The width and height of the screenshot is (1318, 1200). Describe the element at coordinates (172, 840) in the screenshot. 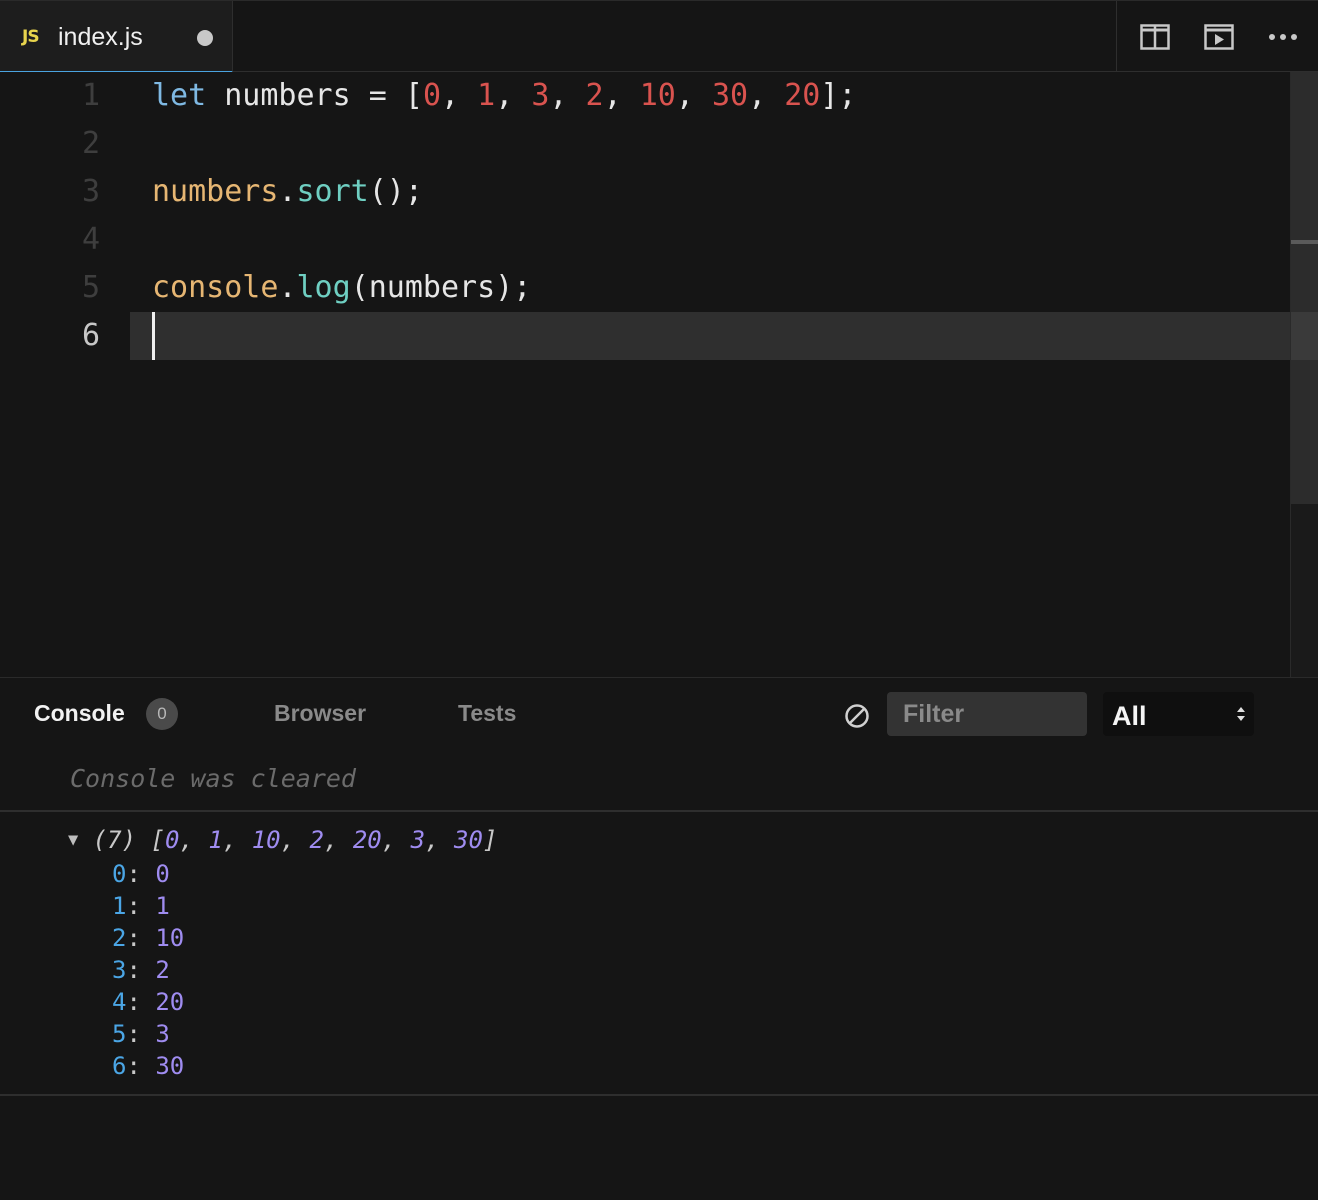

I see `array-value: 0` at that location.